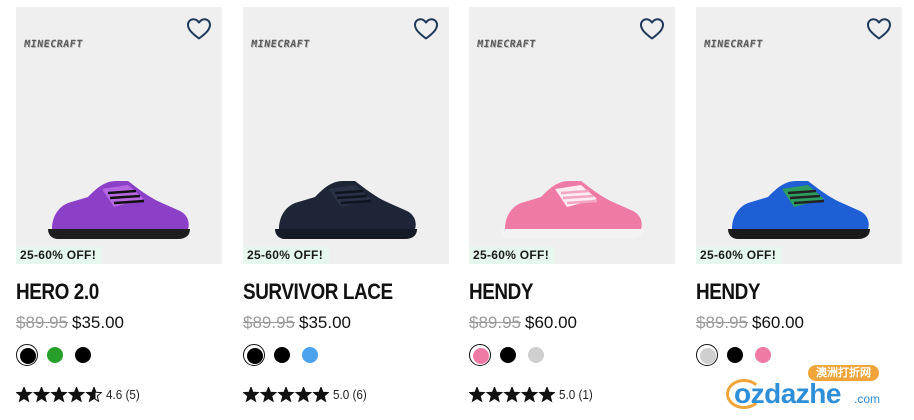 This screenshot has width=914, height=420. I want to click on product-name: SURVIVOR LACE, so click(318, 292).